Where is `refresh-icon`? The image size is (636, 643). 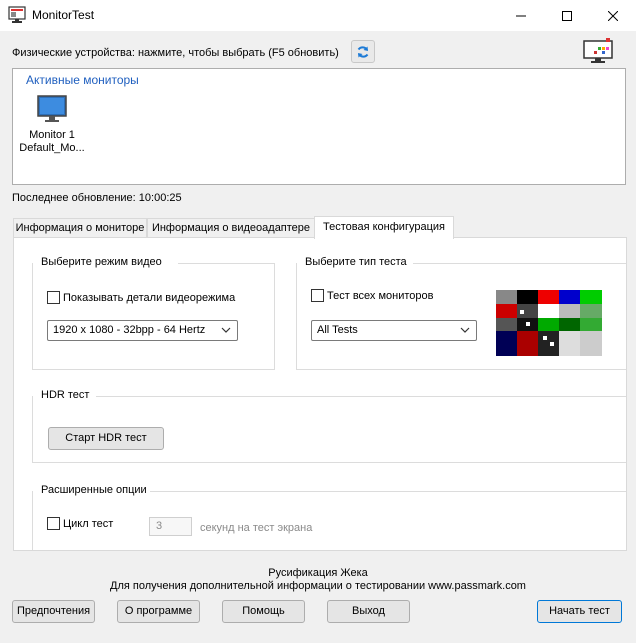
refresh-icon is located at coordinates (363, 51).